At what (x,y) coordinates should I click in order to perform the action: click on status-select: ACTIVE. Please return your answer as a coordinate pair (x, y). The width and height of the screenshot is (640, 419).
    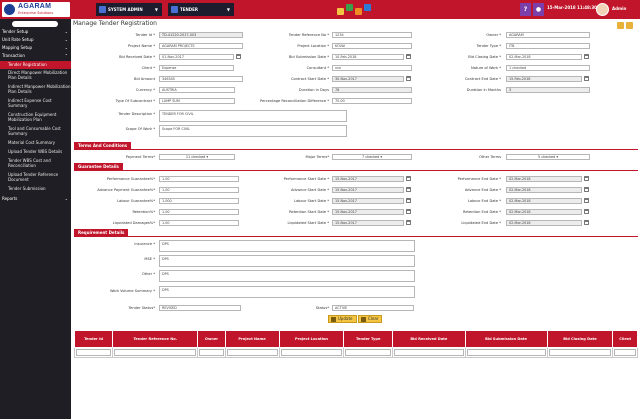
    Looking at the image, I should click on (373, 308).